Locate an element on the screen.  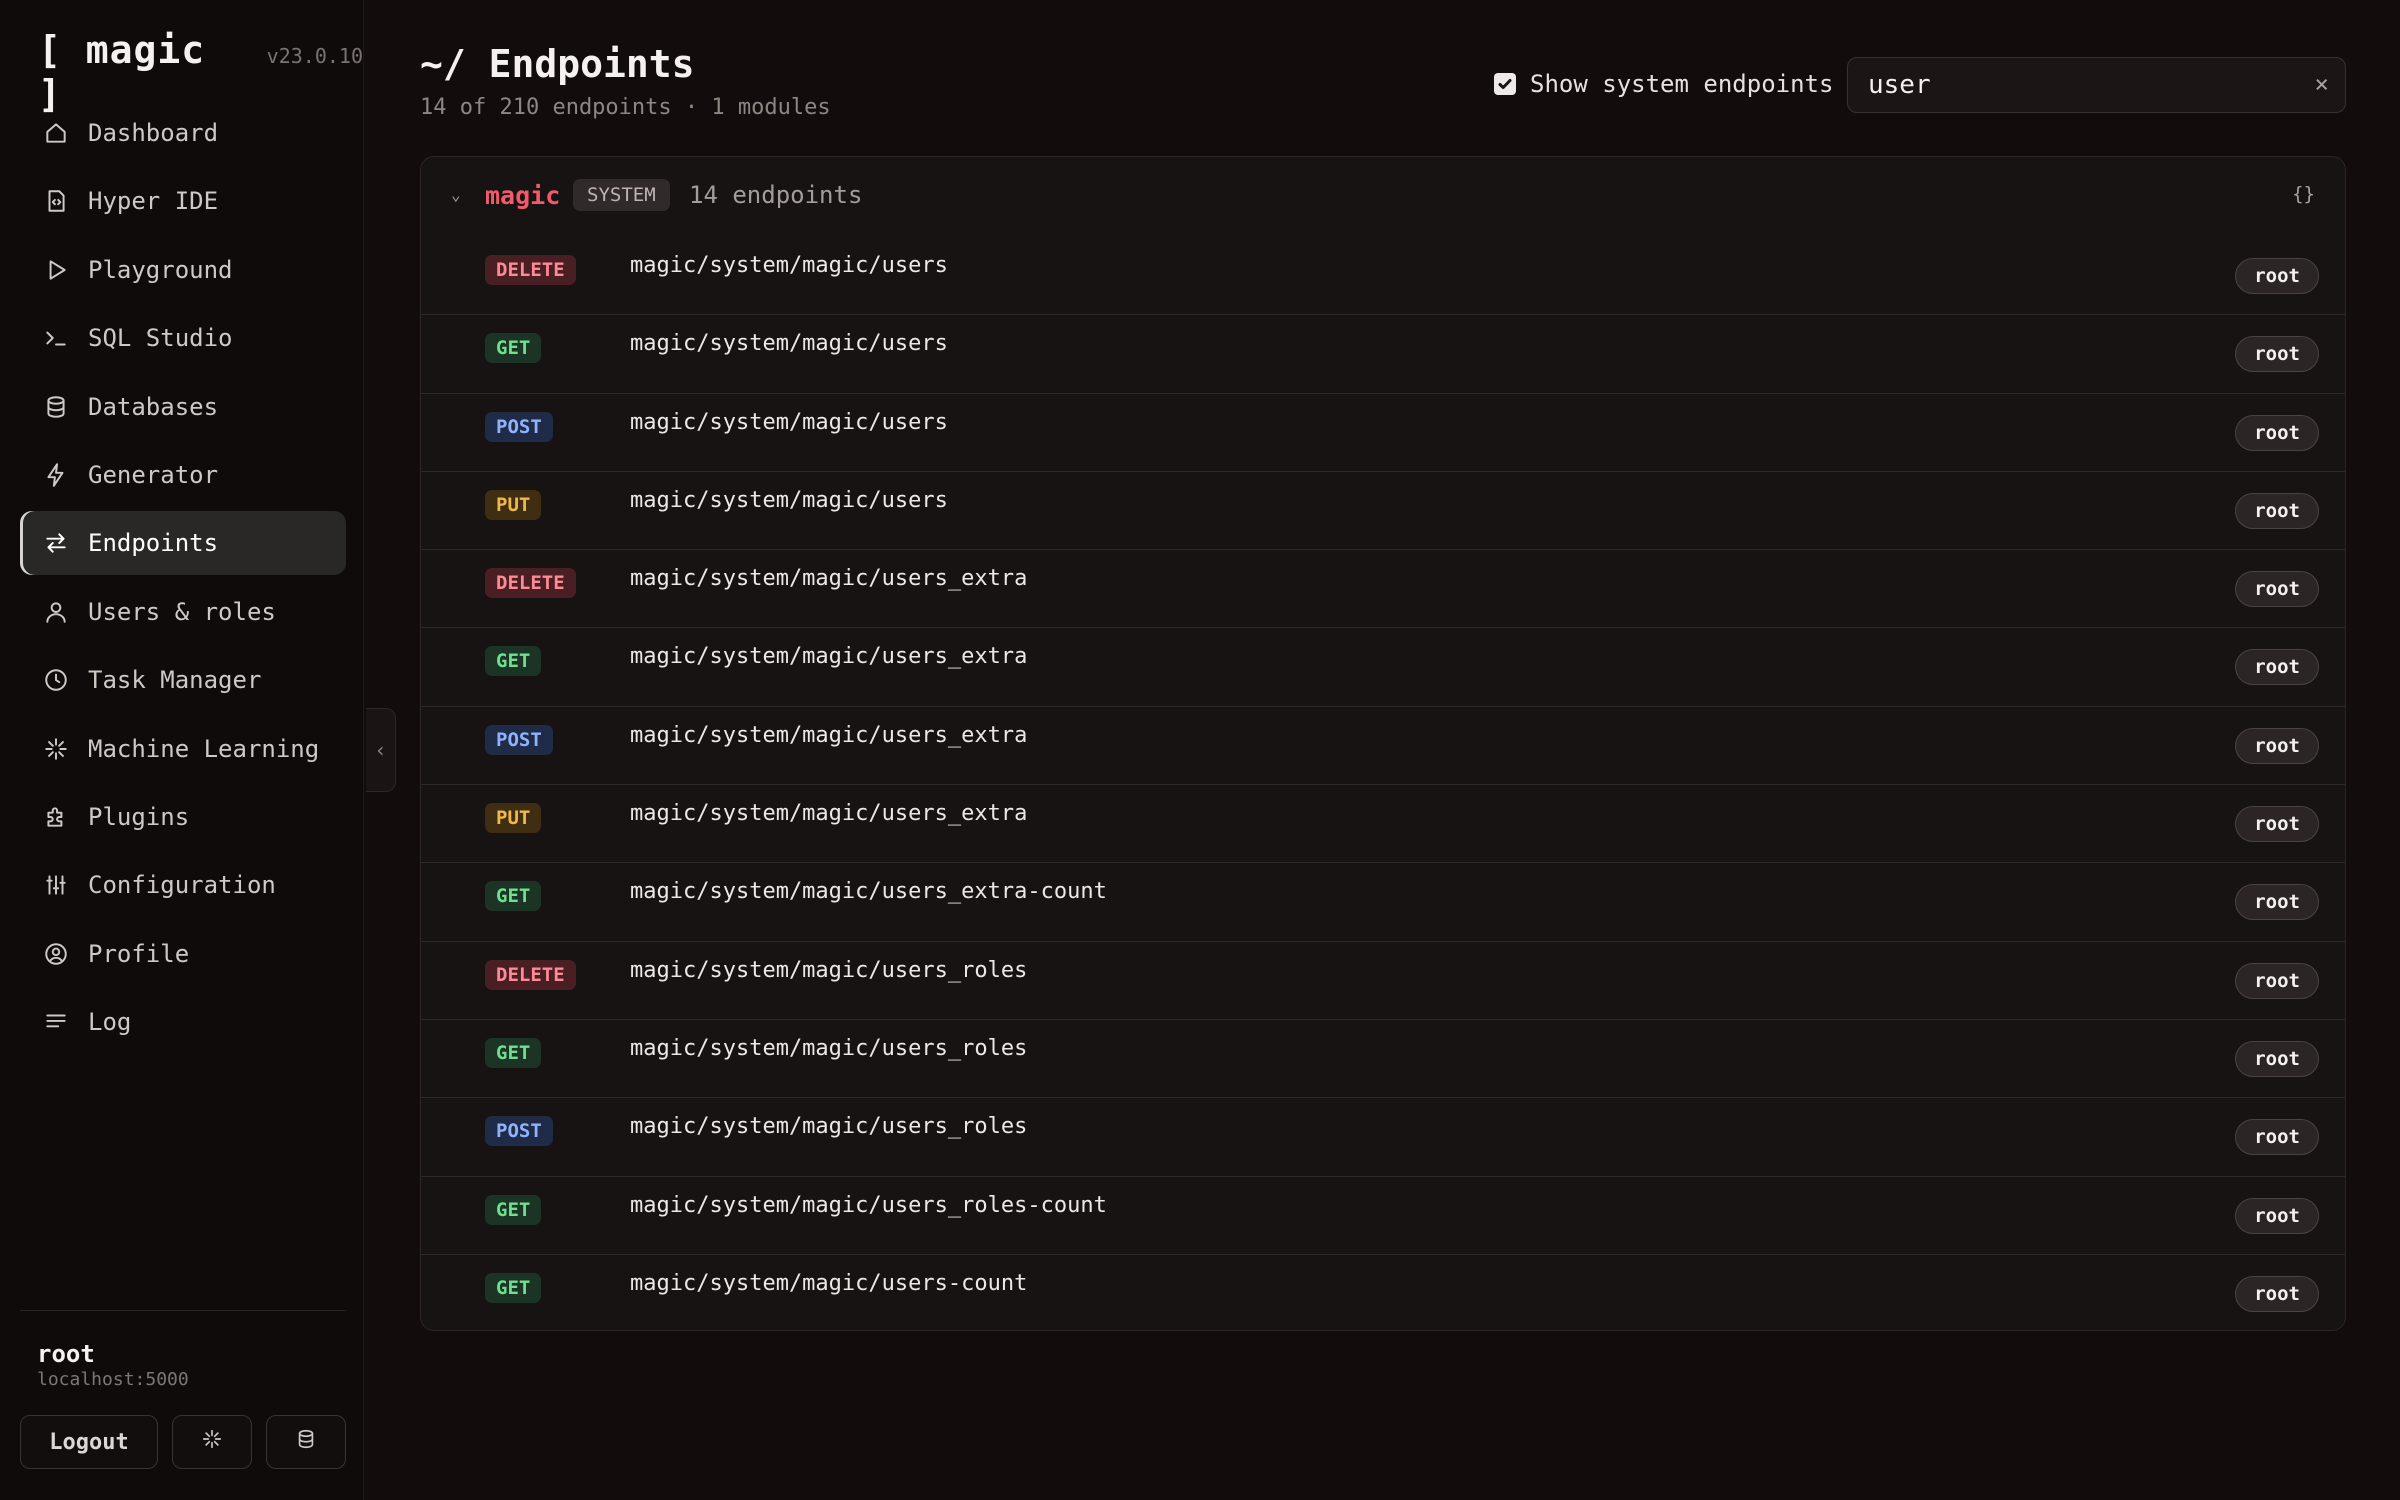
endpoint-row: POST magic/system/magic/users_extra root is located at coordinates (1383, 746).